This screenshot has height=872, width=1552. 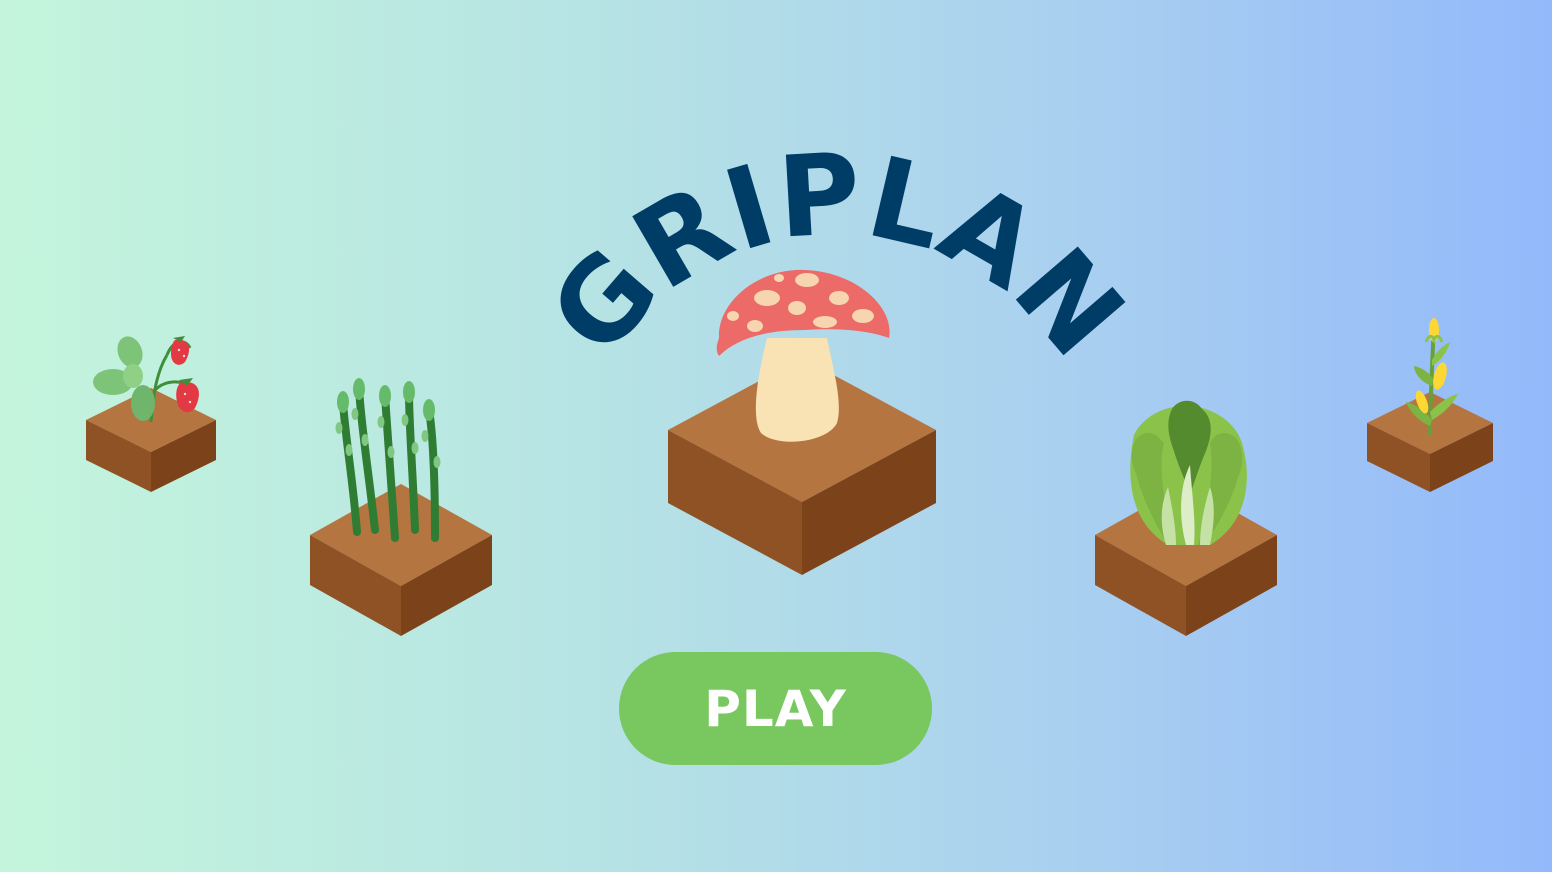 I want to click on mushroom-plot-graphic, so click(x=802, y=422).